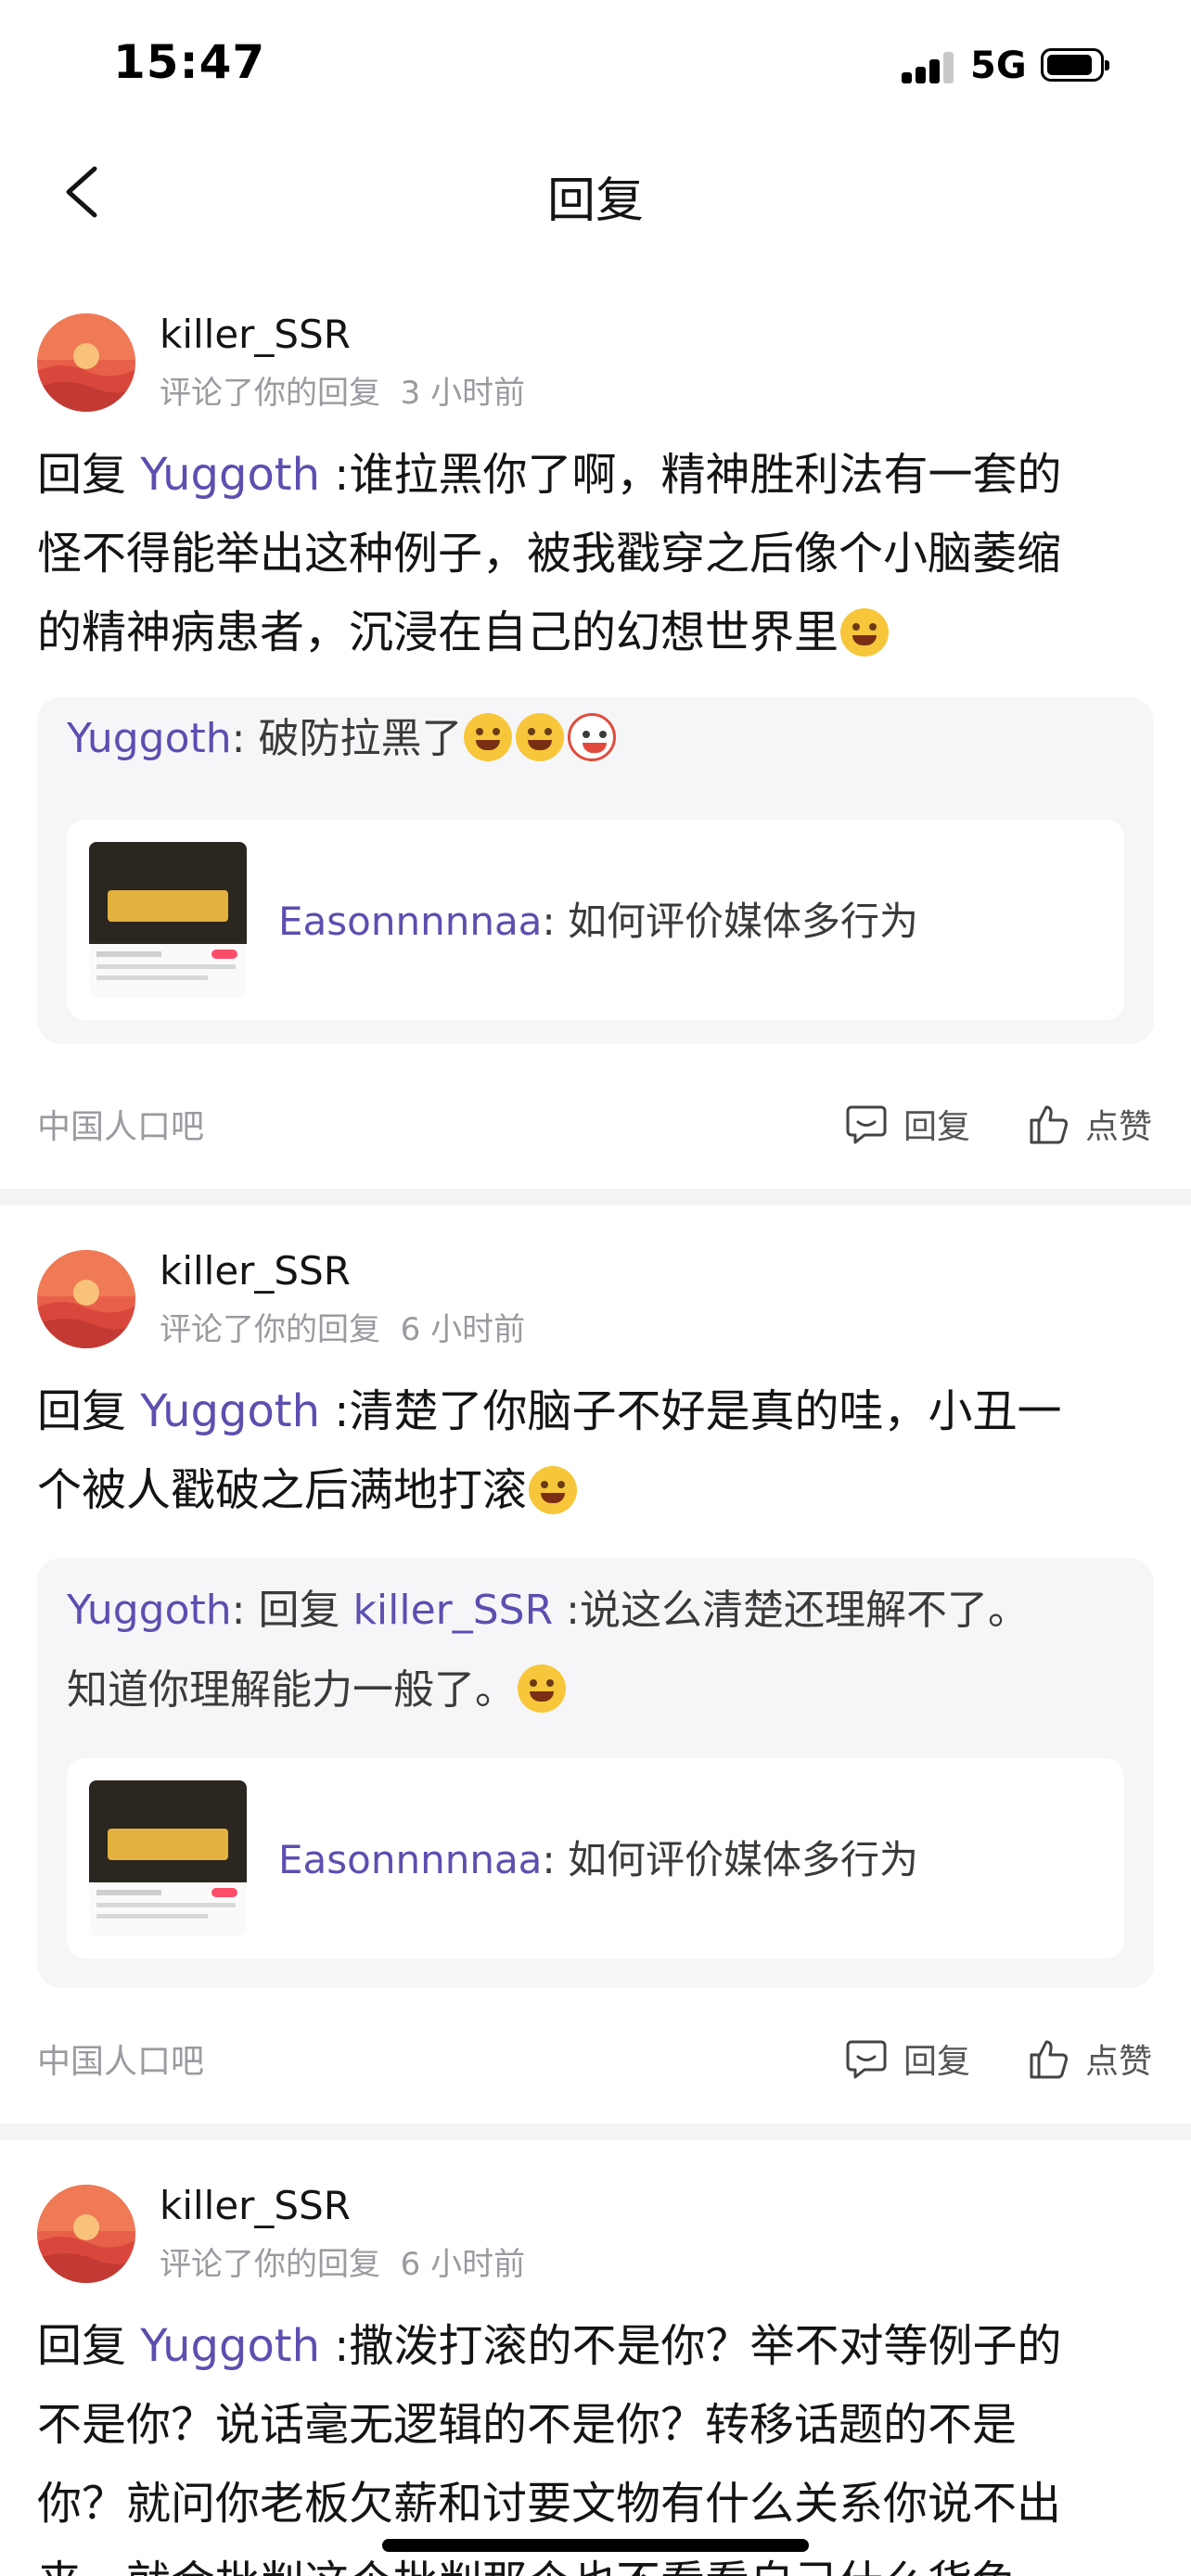 Image resolution: width=1191 pixels, height=2576 pixels. I want to click on quote-text: : 破防拉黑了, so click(347, 739).